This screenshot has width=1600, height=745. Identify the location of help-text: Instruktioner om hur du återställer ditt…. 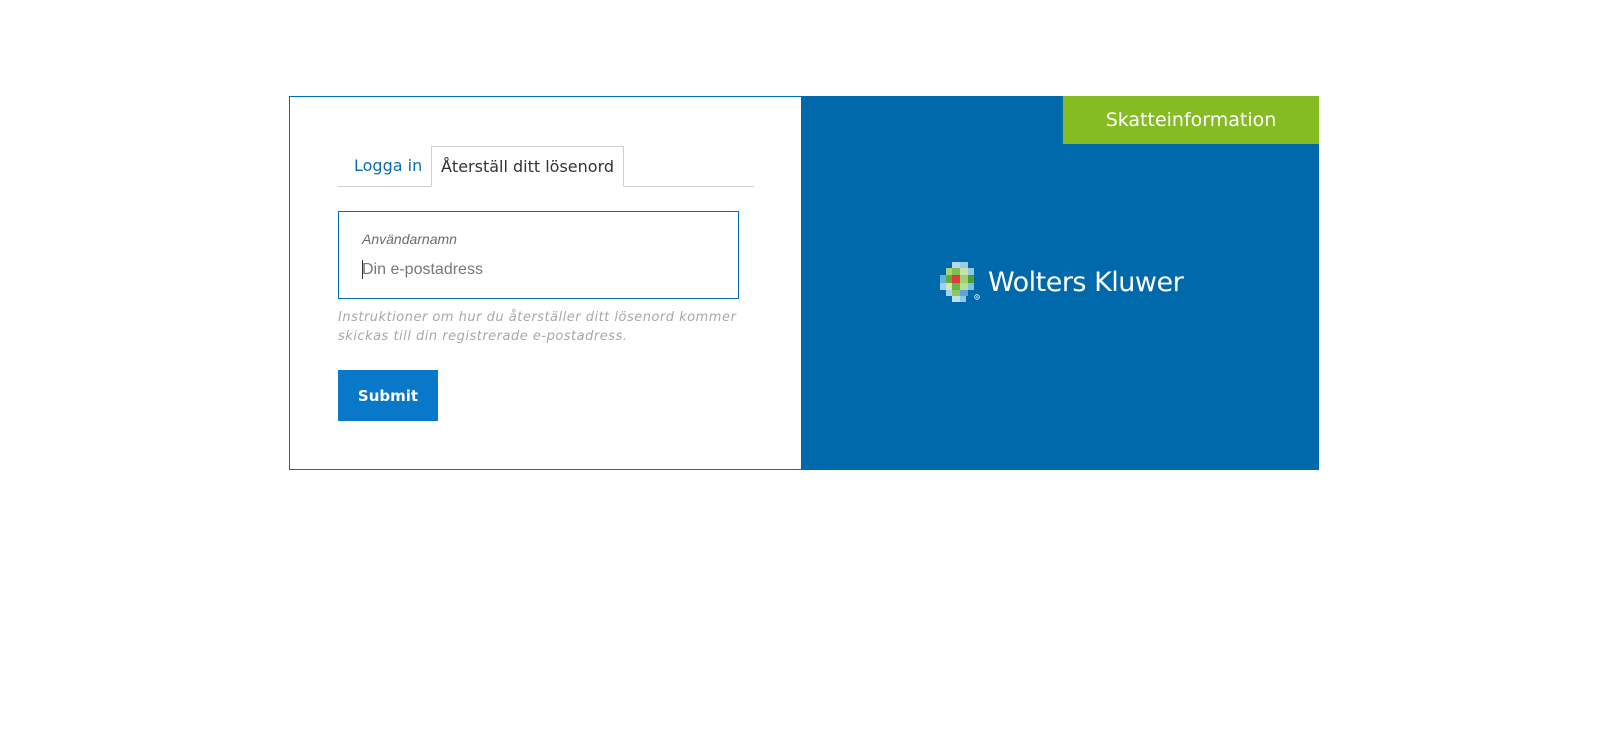
(537, 327).